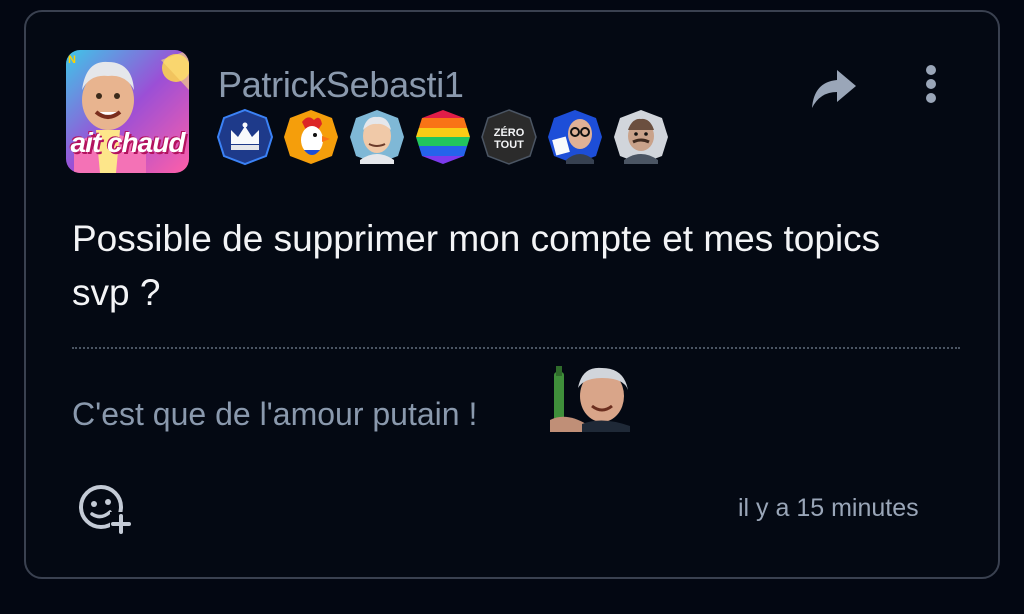  I want to click on crown-badge, so click(245, 137).